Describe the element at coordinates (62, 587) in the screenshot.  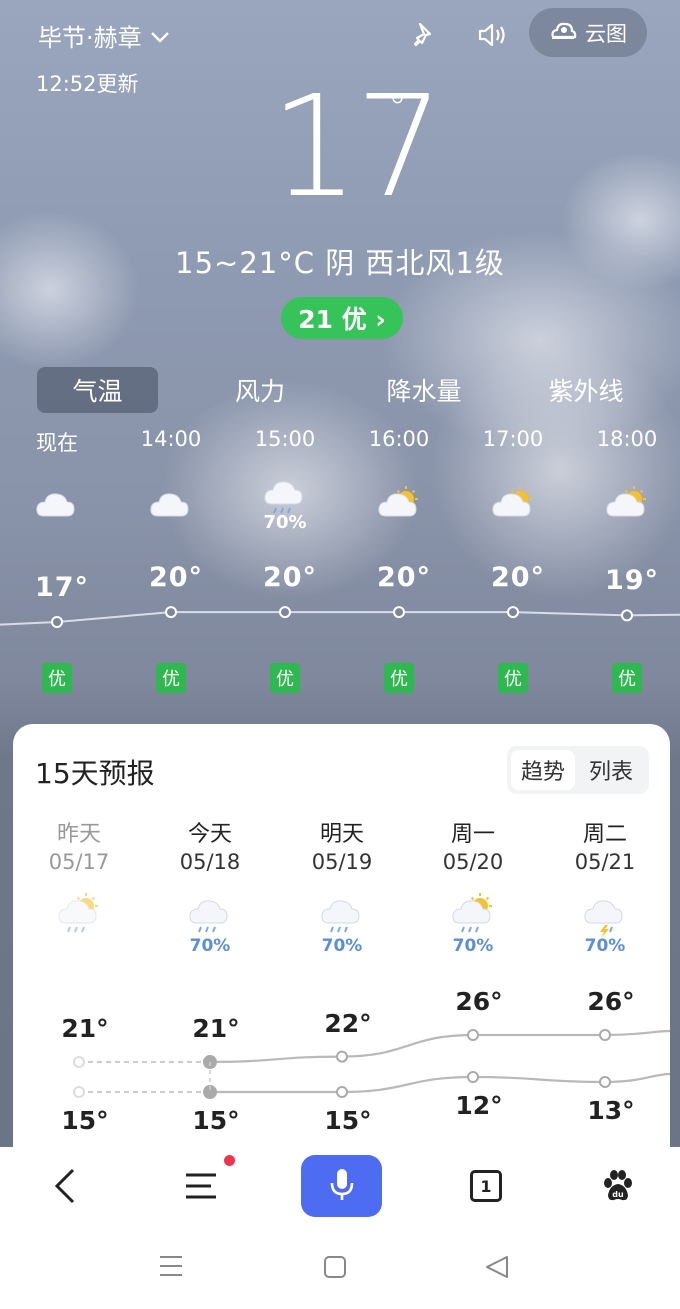
I see `hour-temp: 17°` at that location.